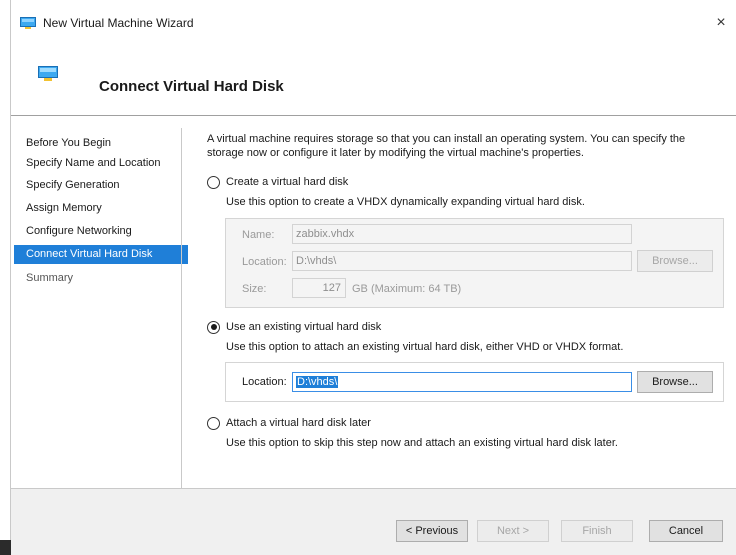 This screenshot has height=555, width=736. What do you see at coordinates (101, 163) in the screenshot?
I see `nav-item-specify-name-location: Specify Name and Location` at bounding box center [101, 163].